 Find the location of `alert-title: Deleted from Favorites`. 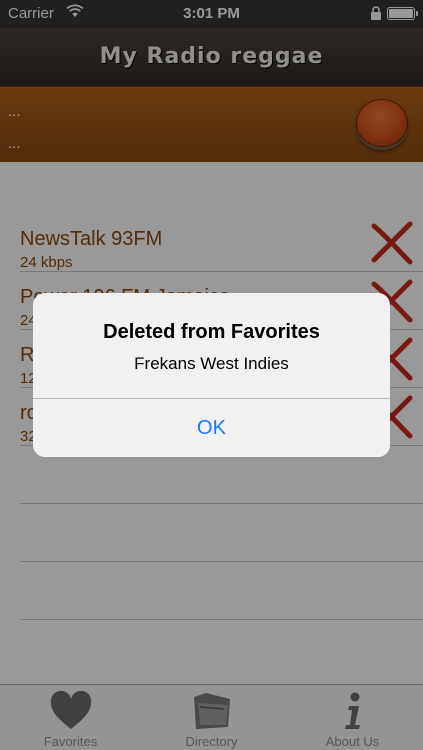

alert-title: Deleted from Favorites is located at coordinates (211, 332).